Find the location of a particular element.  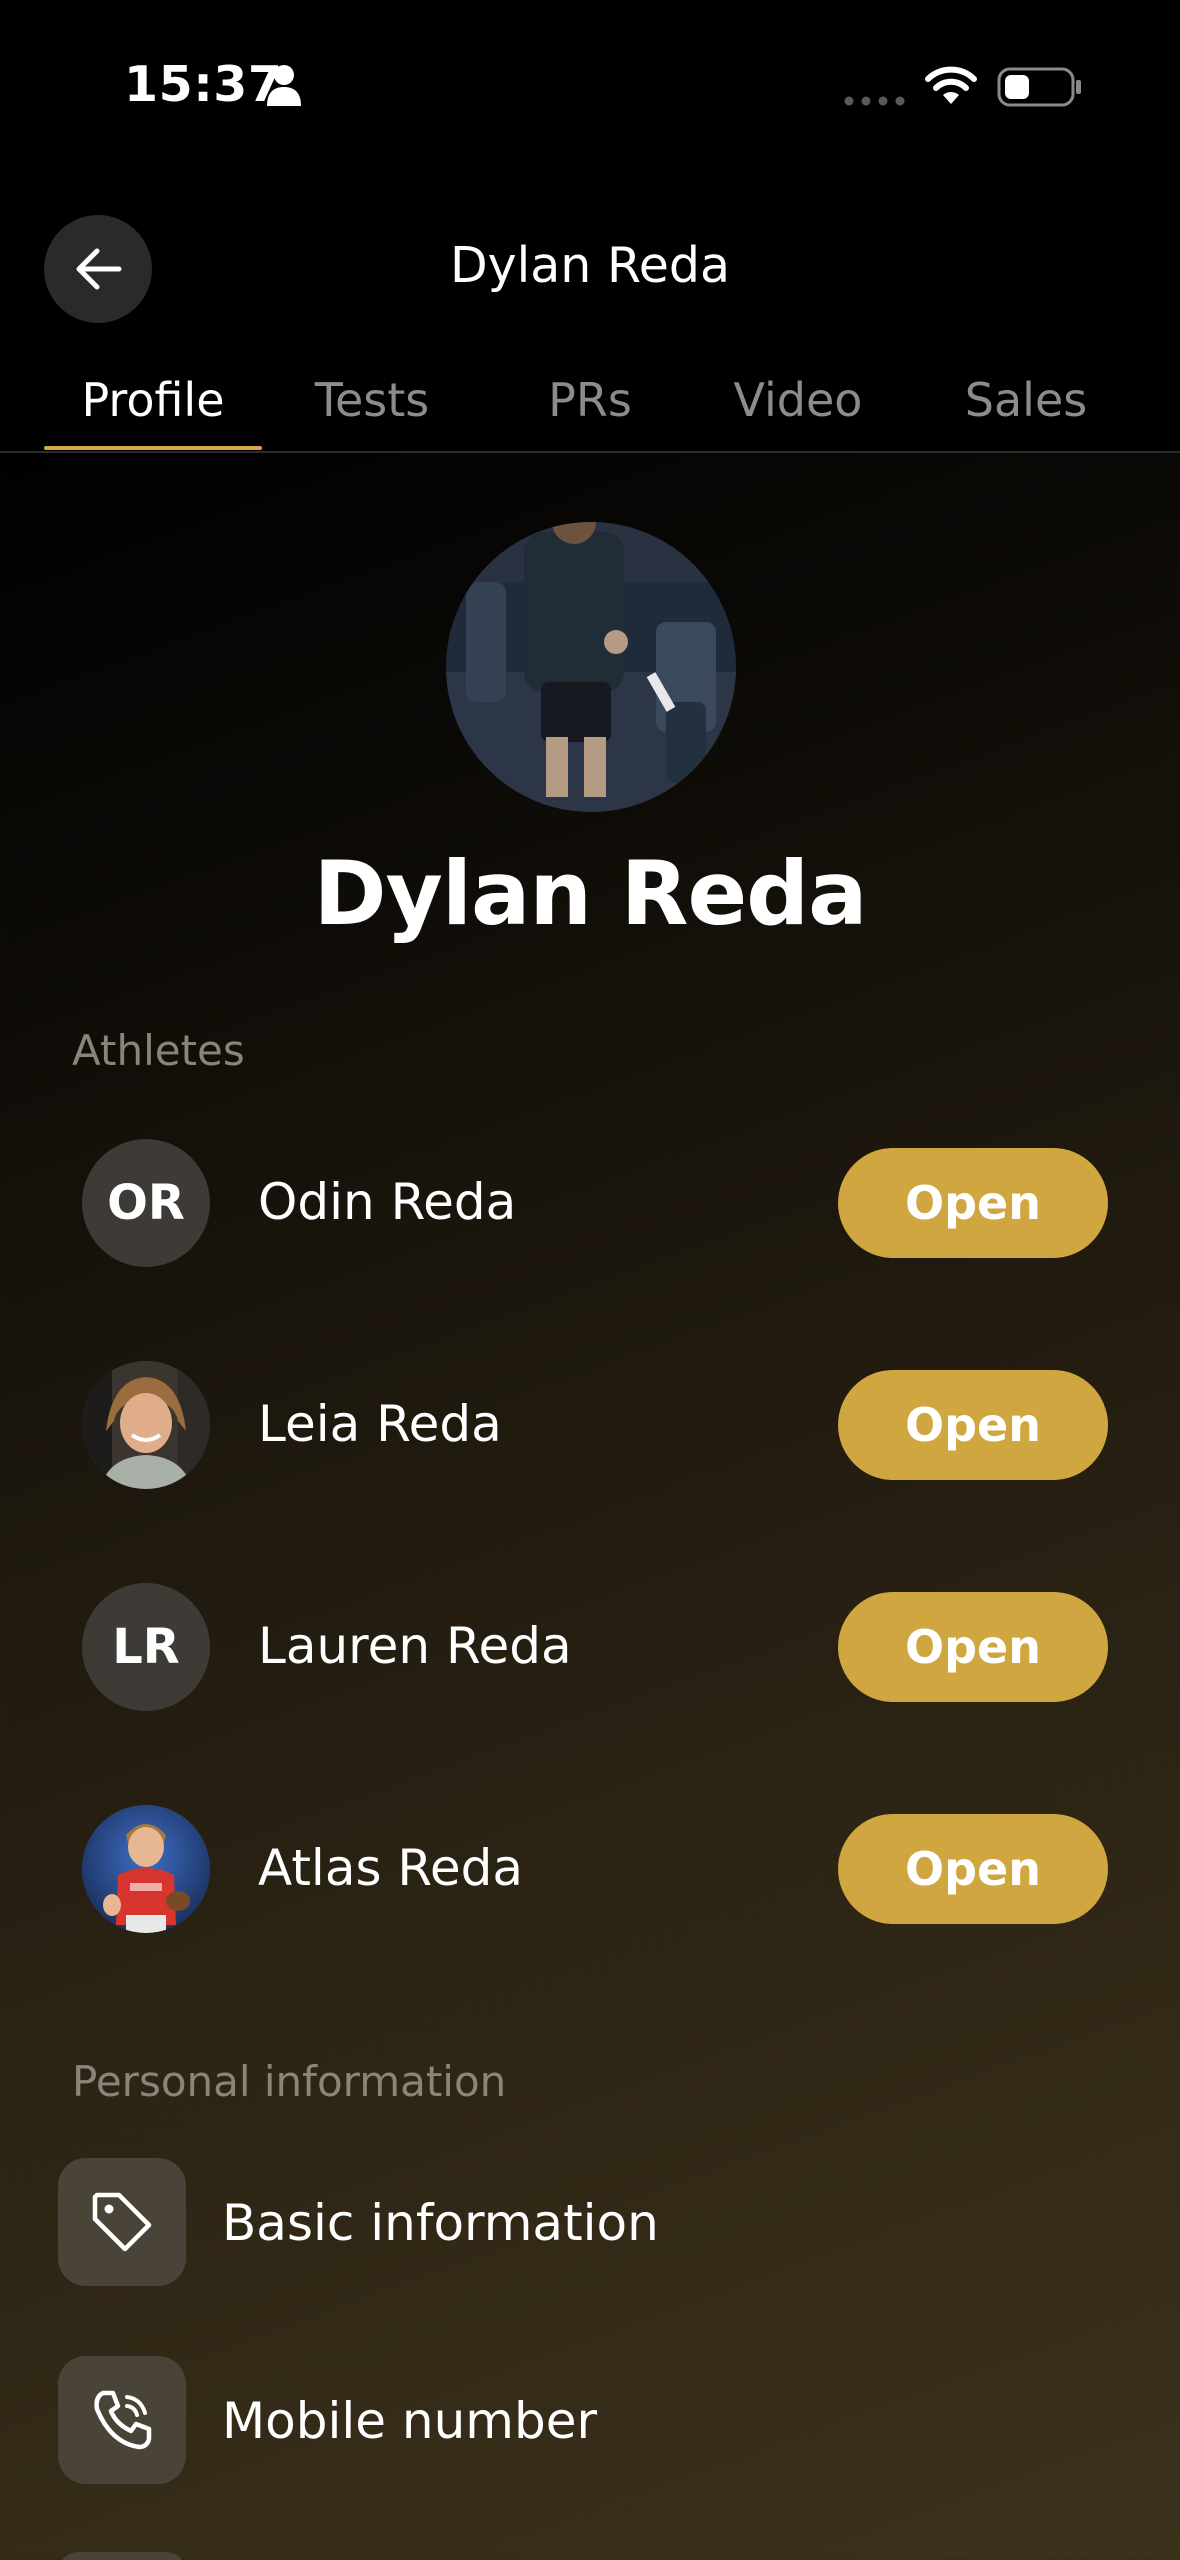

profile-photo is located at coordinates (591, 667).